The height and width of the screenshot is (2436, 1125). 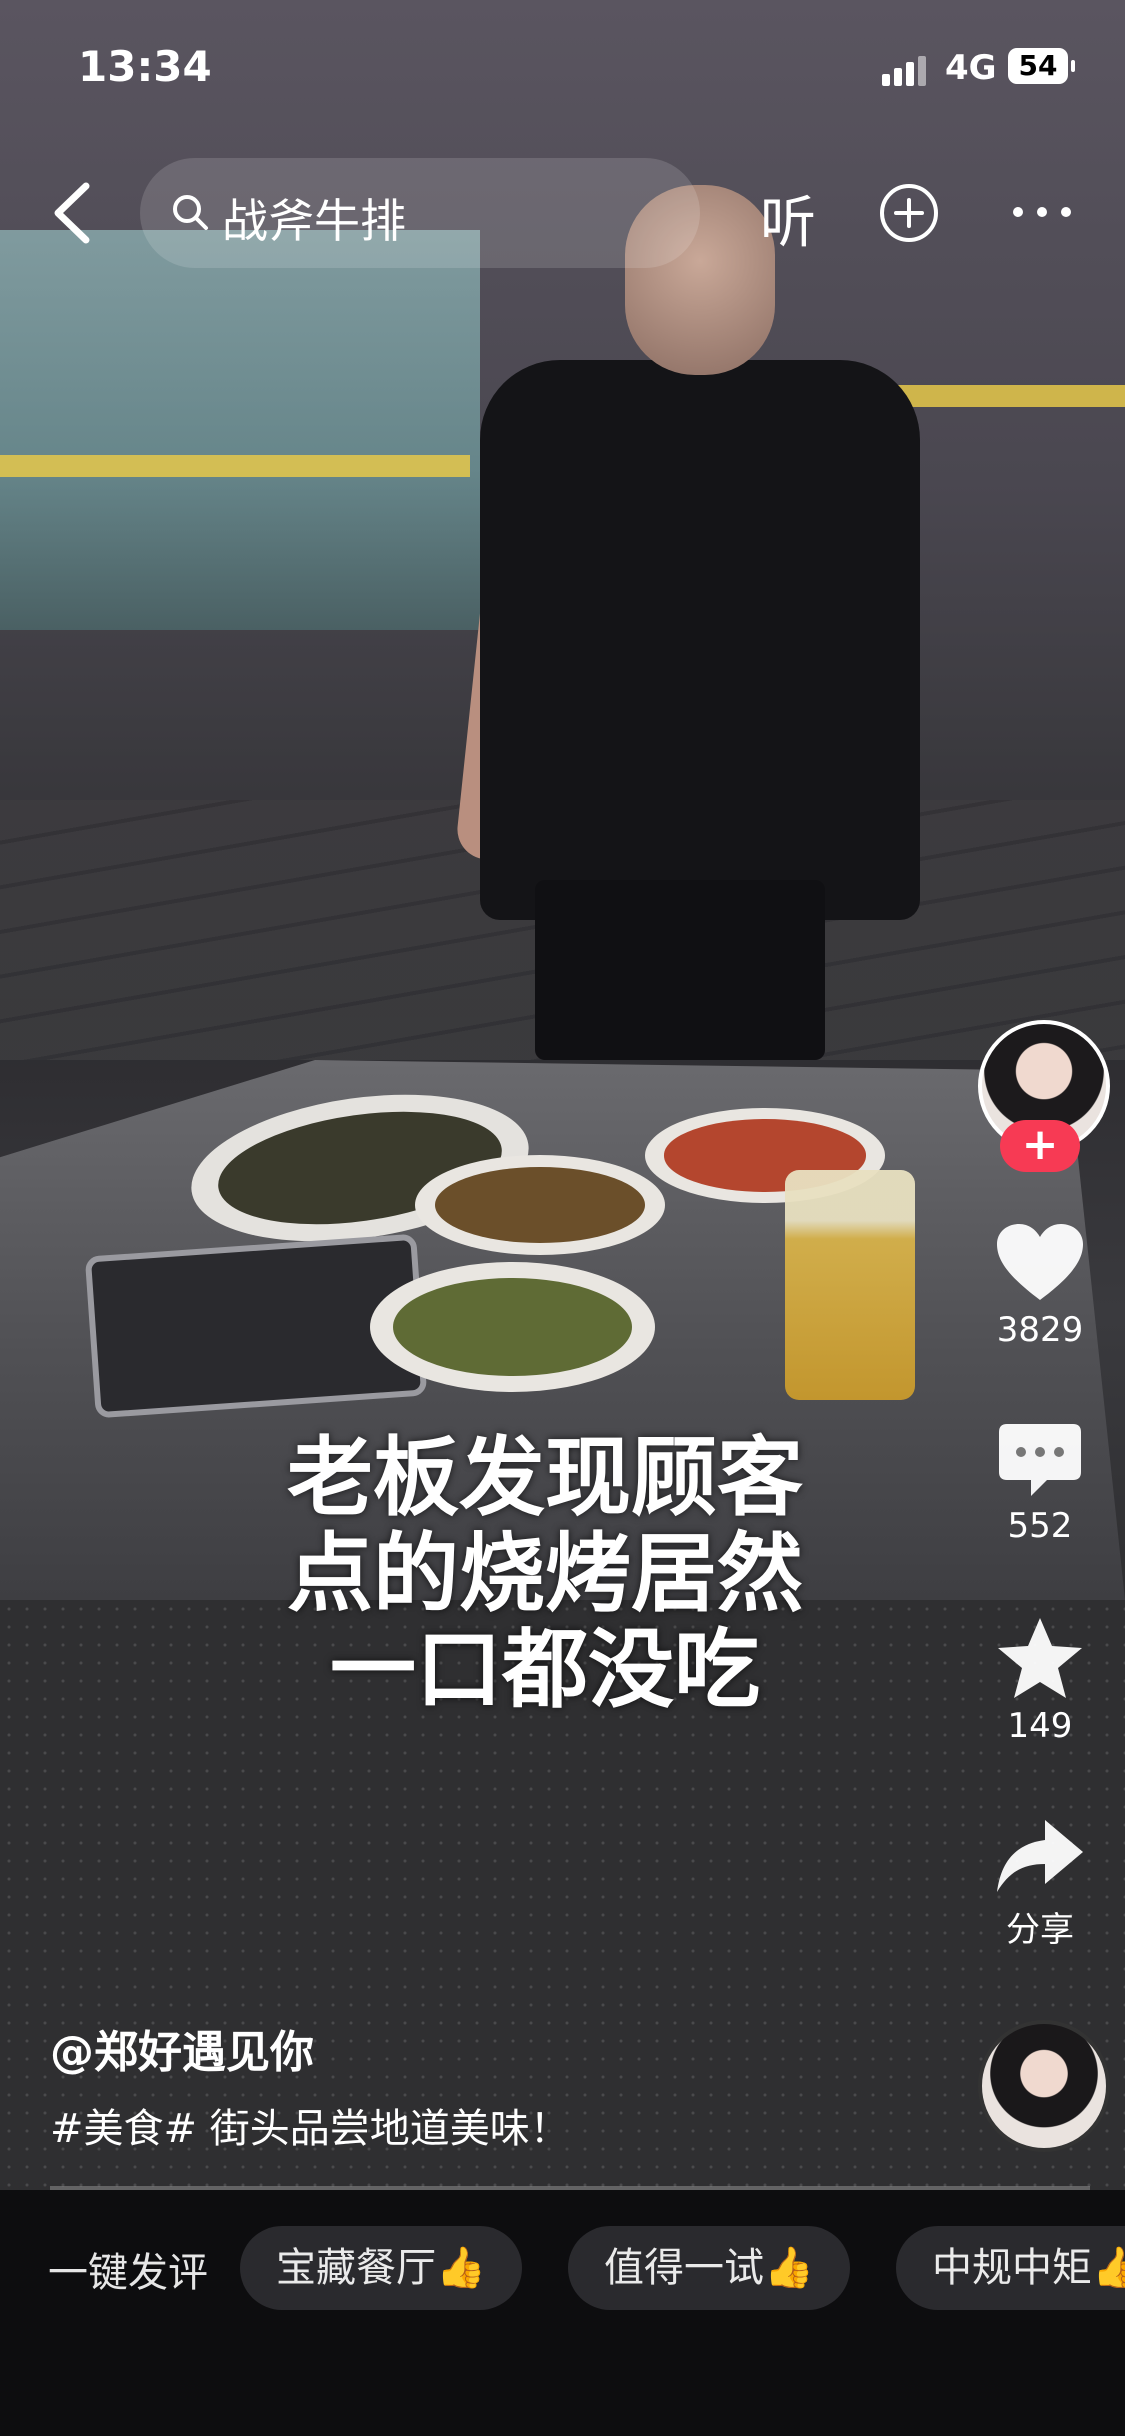 I want to click on comment-button: 552, so click(x=1040, y=1483).